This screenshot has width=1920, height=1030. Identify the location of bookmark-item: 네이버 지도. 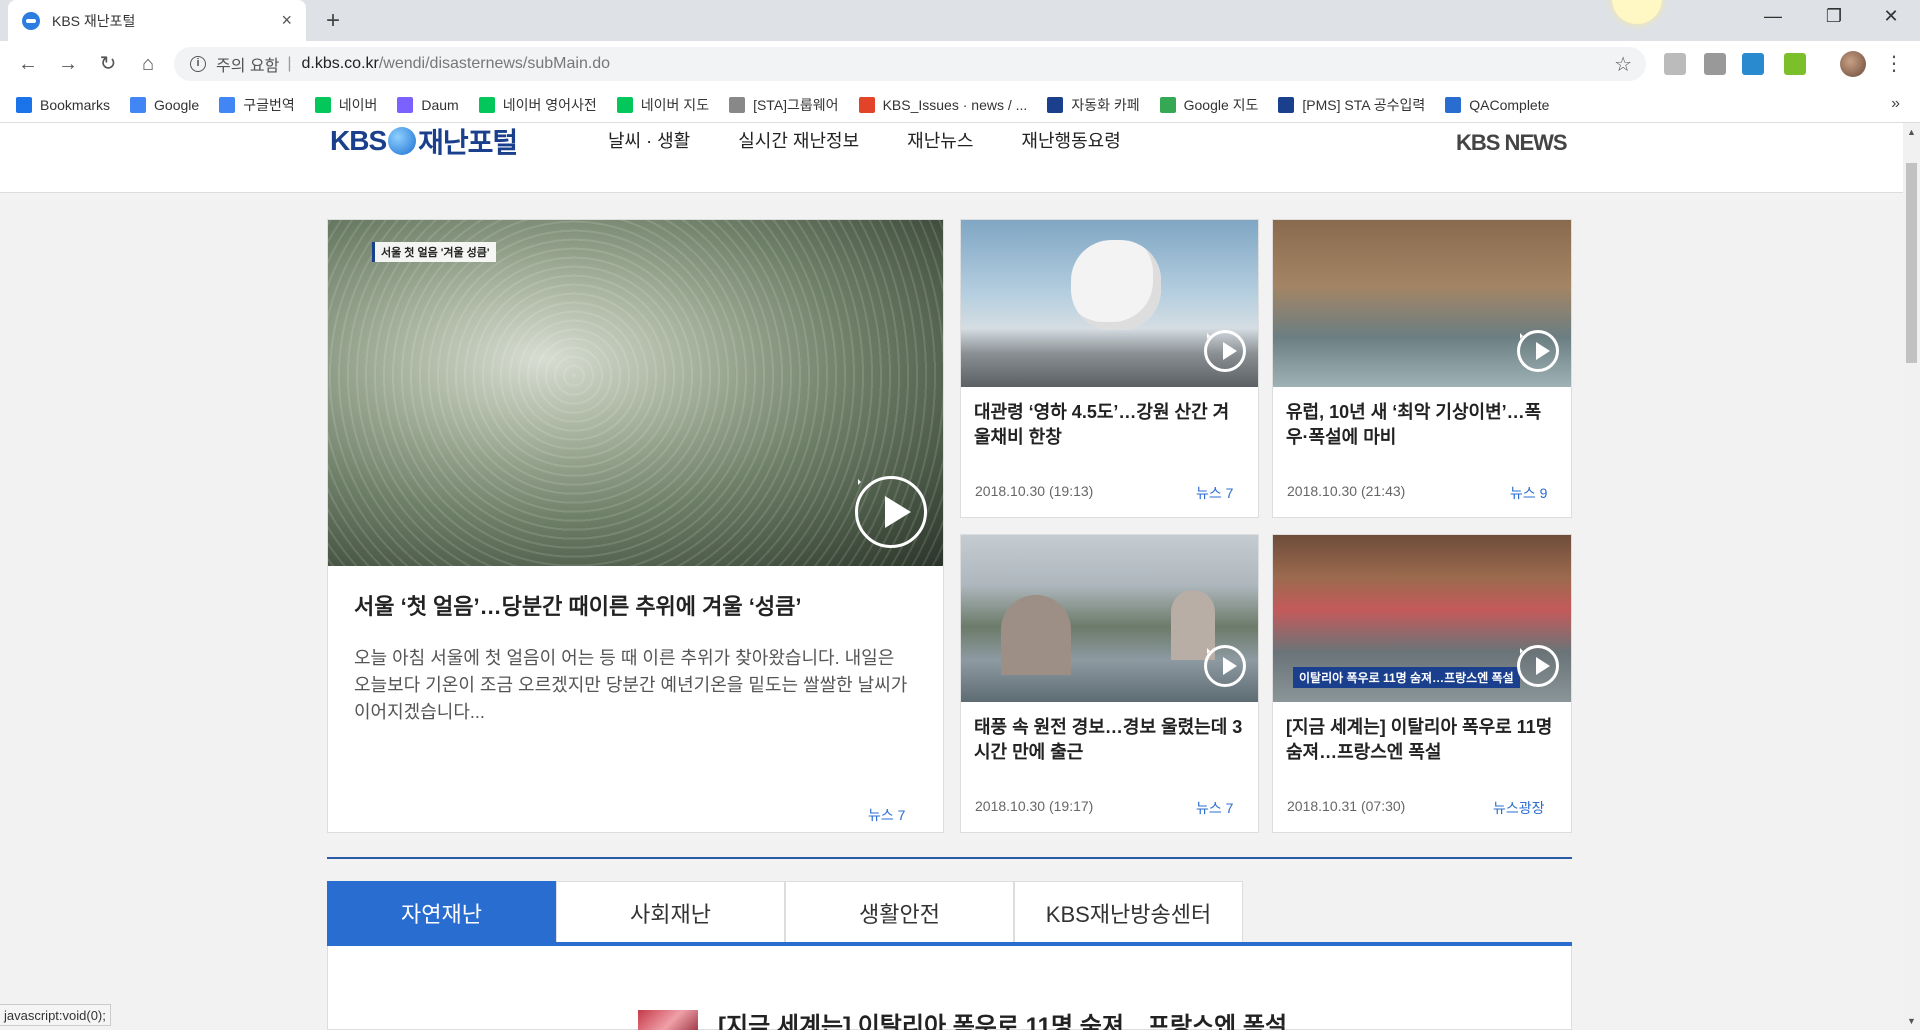
(662, 105).